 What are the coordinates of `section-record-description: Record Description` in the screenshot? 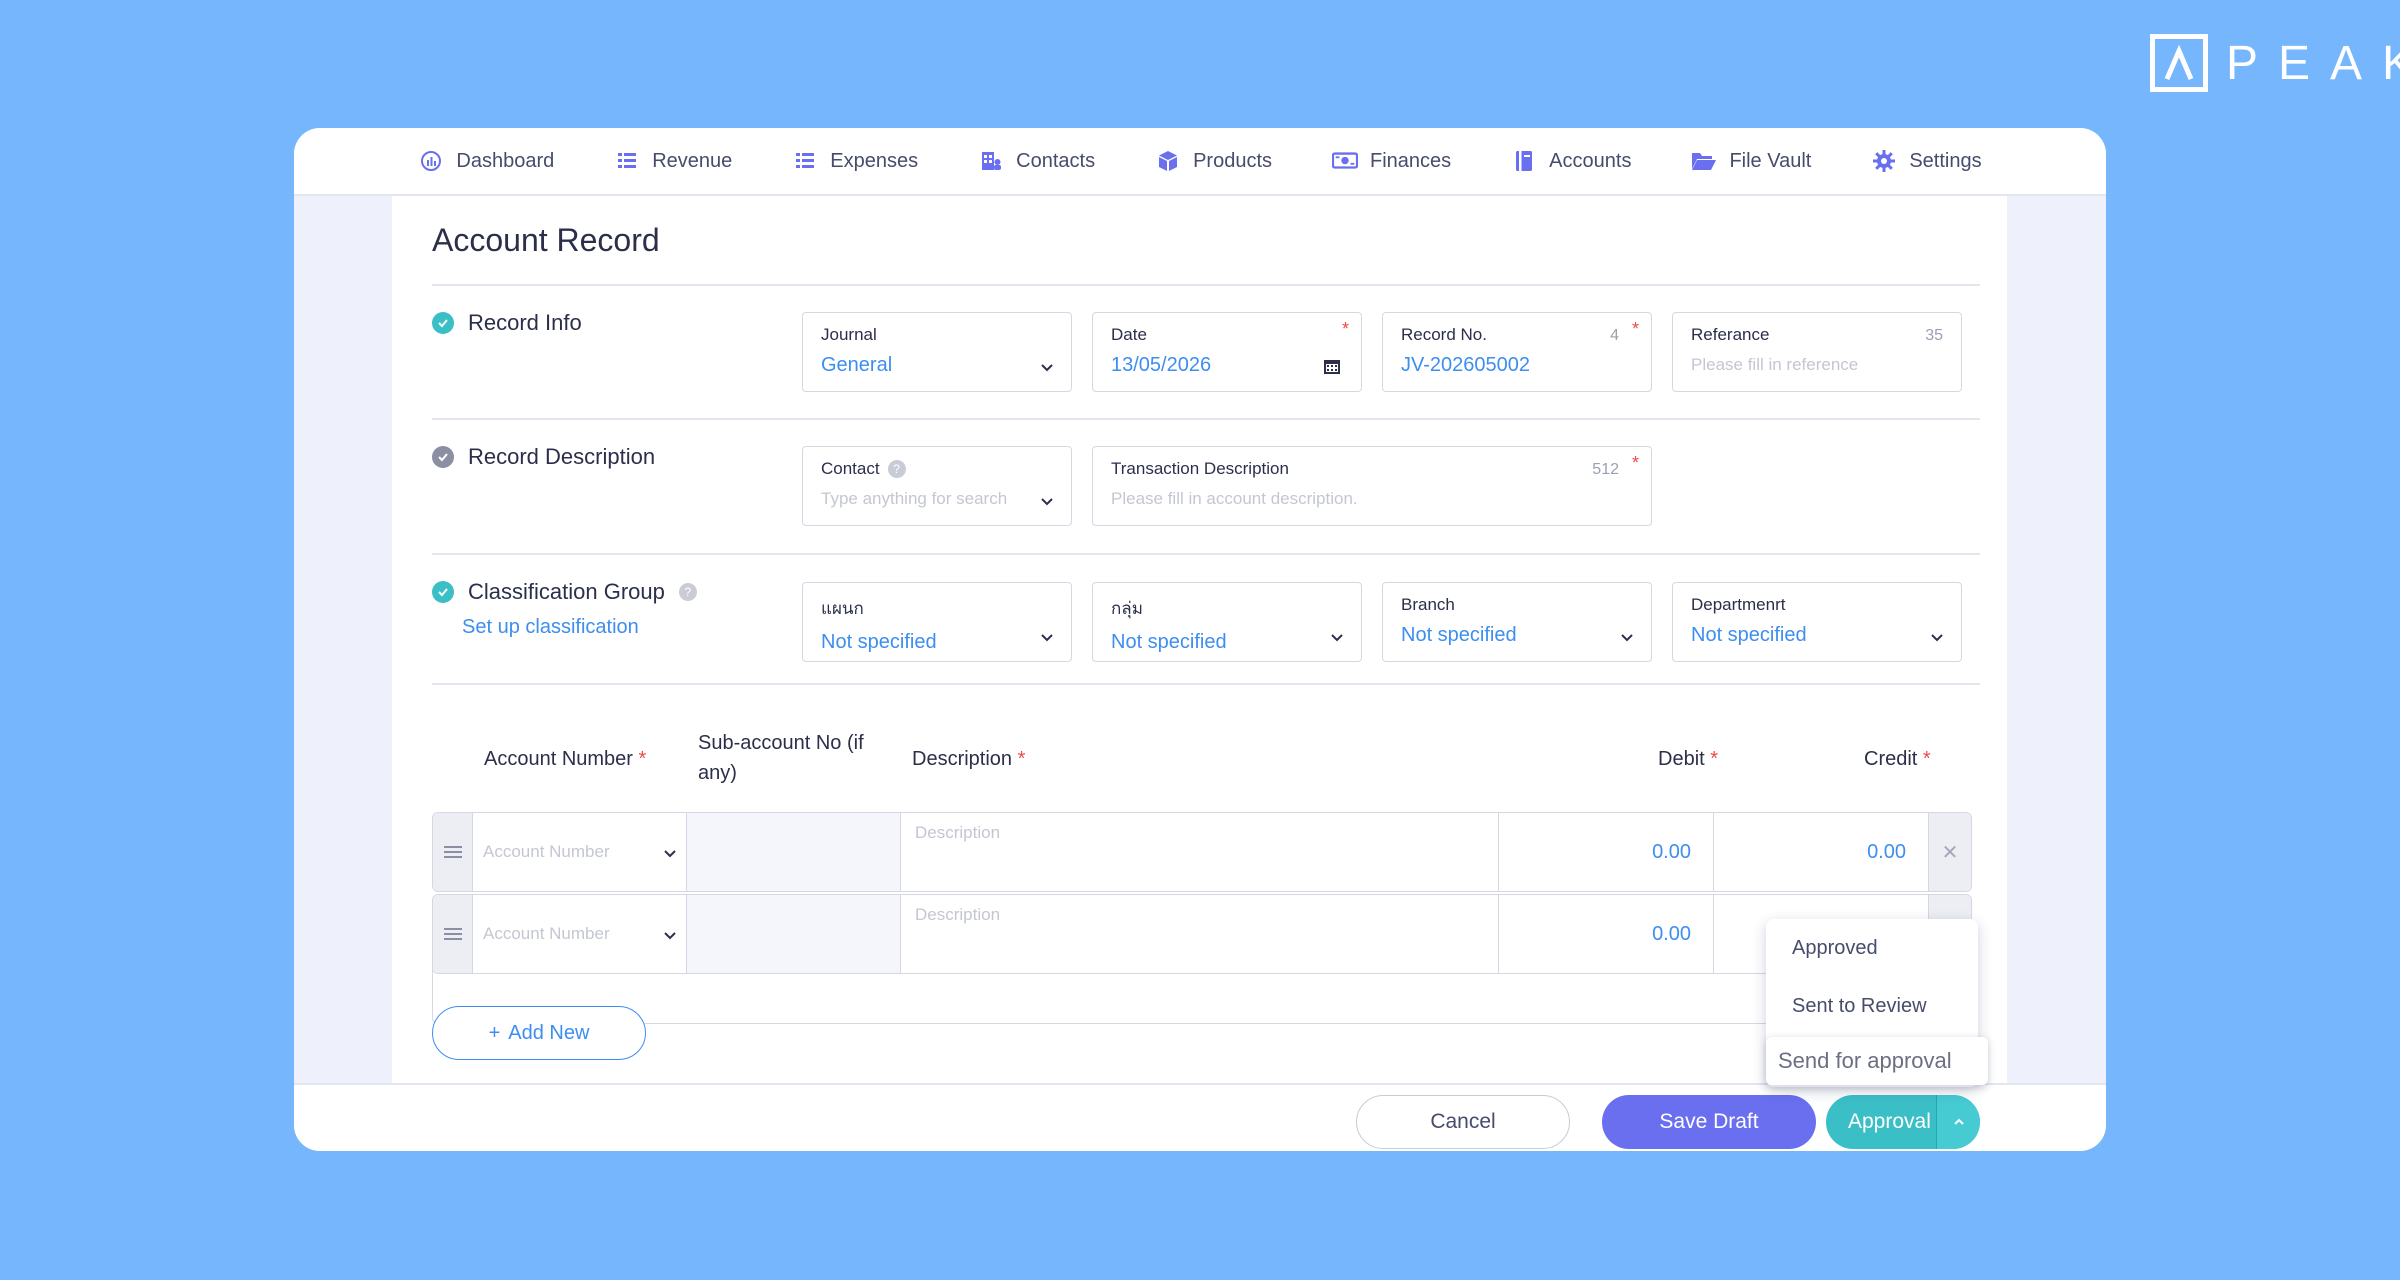 It's located at (543, 457).